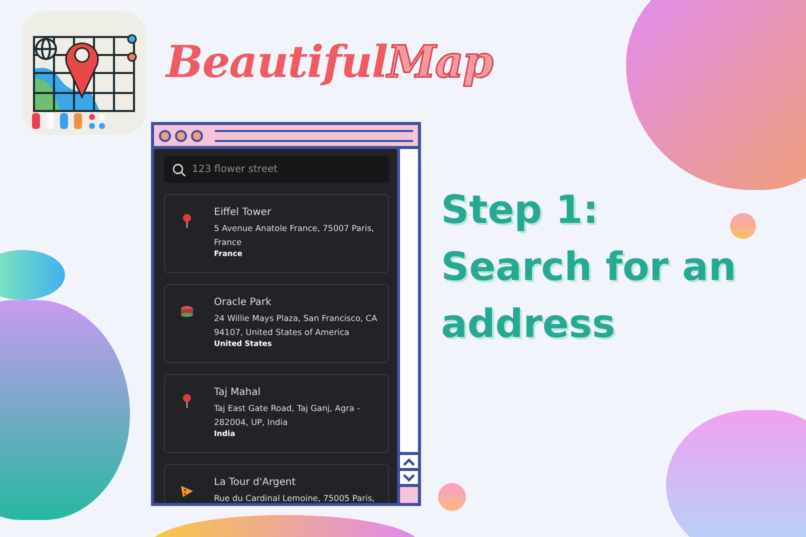  I want to click on step-heading: address, so click(528, 325).